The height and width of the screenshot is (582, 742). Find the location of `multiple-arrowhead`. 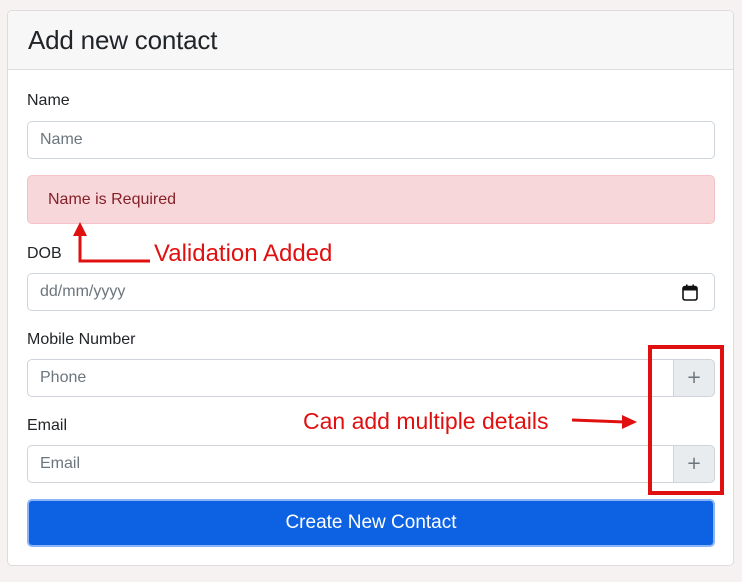

multiple-arrowhead is located at coordinates (629, 422).